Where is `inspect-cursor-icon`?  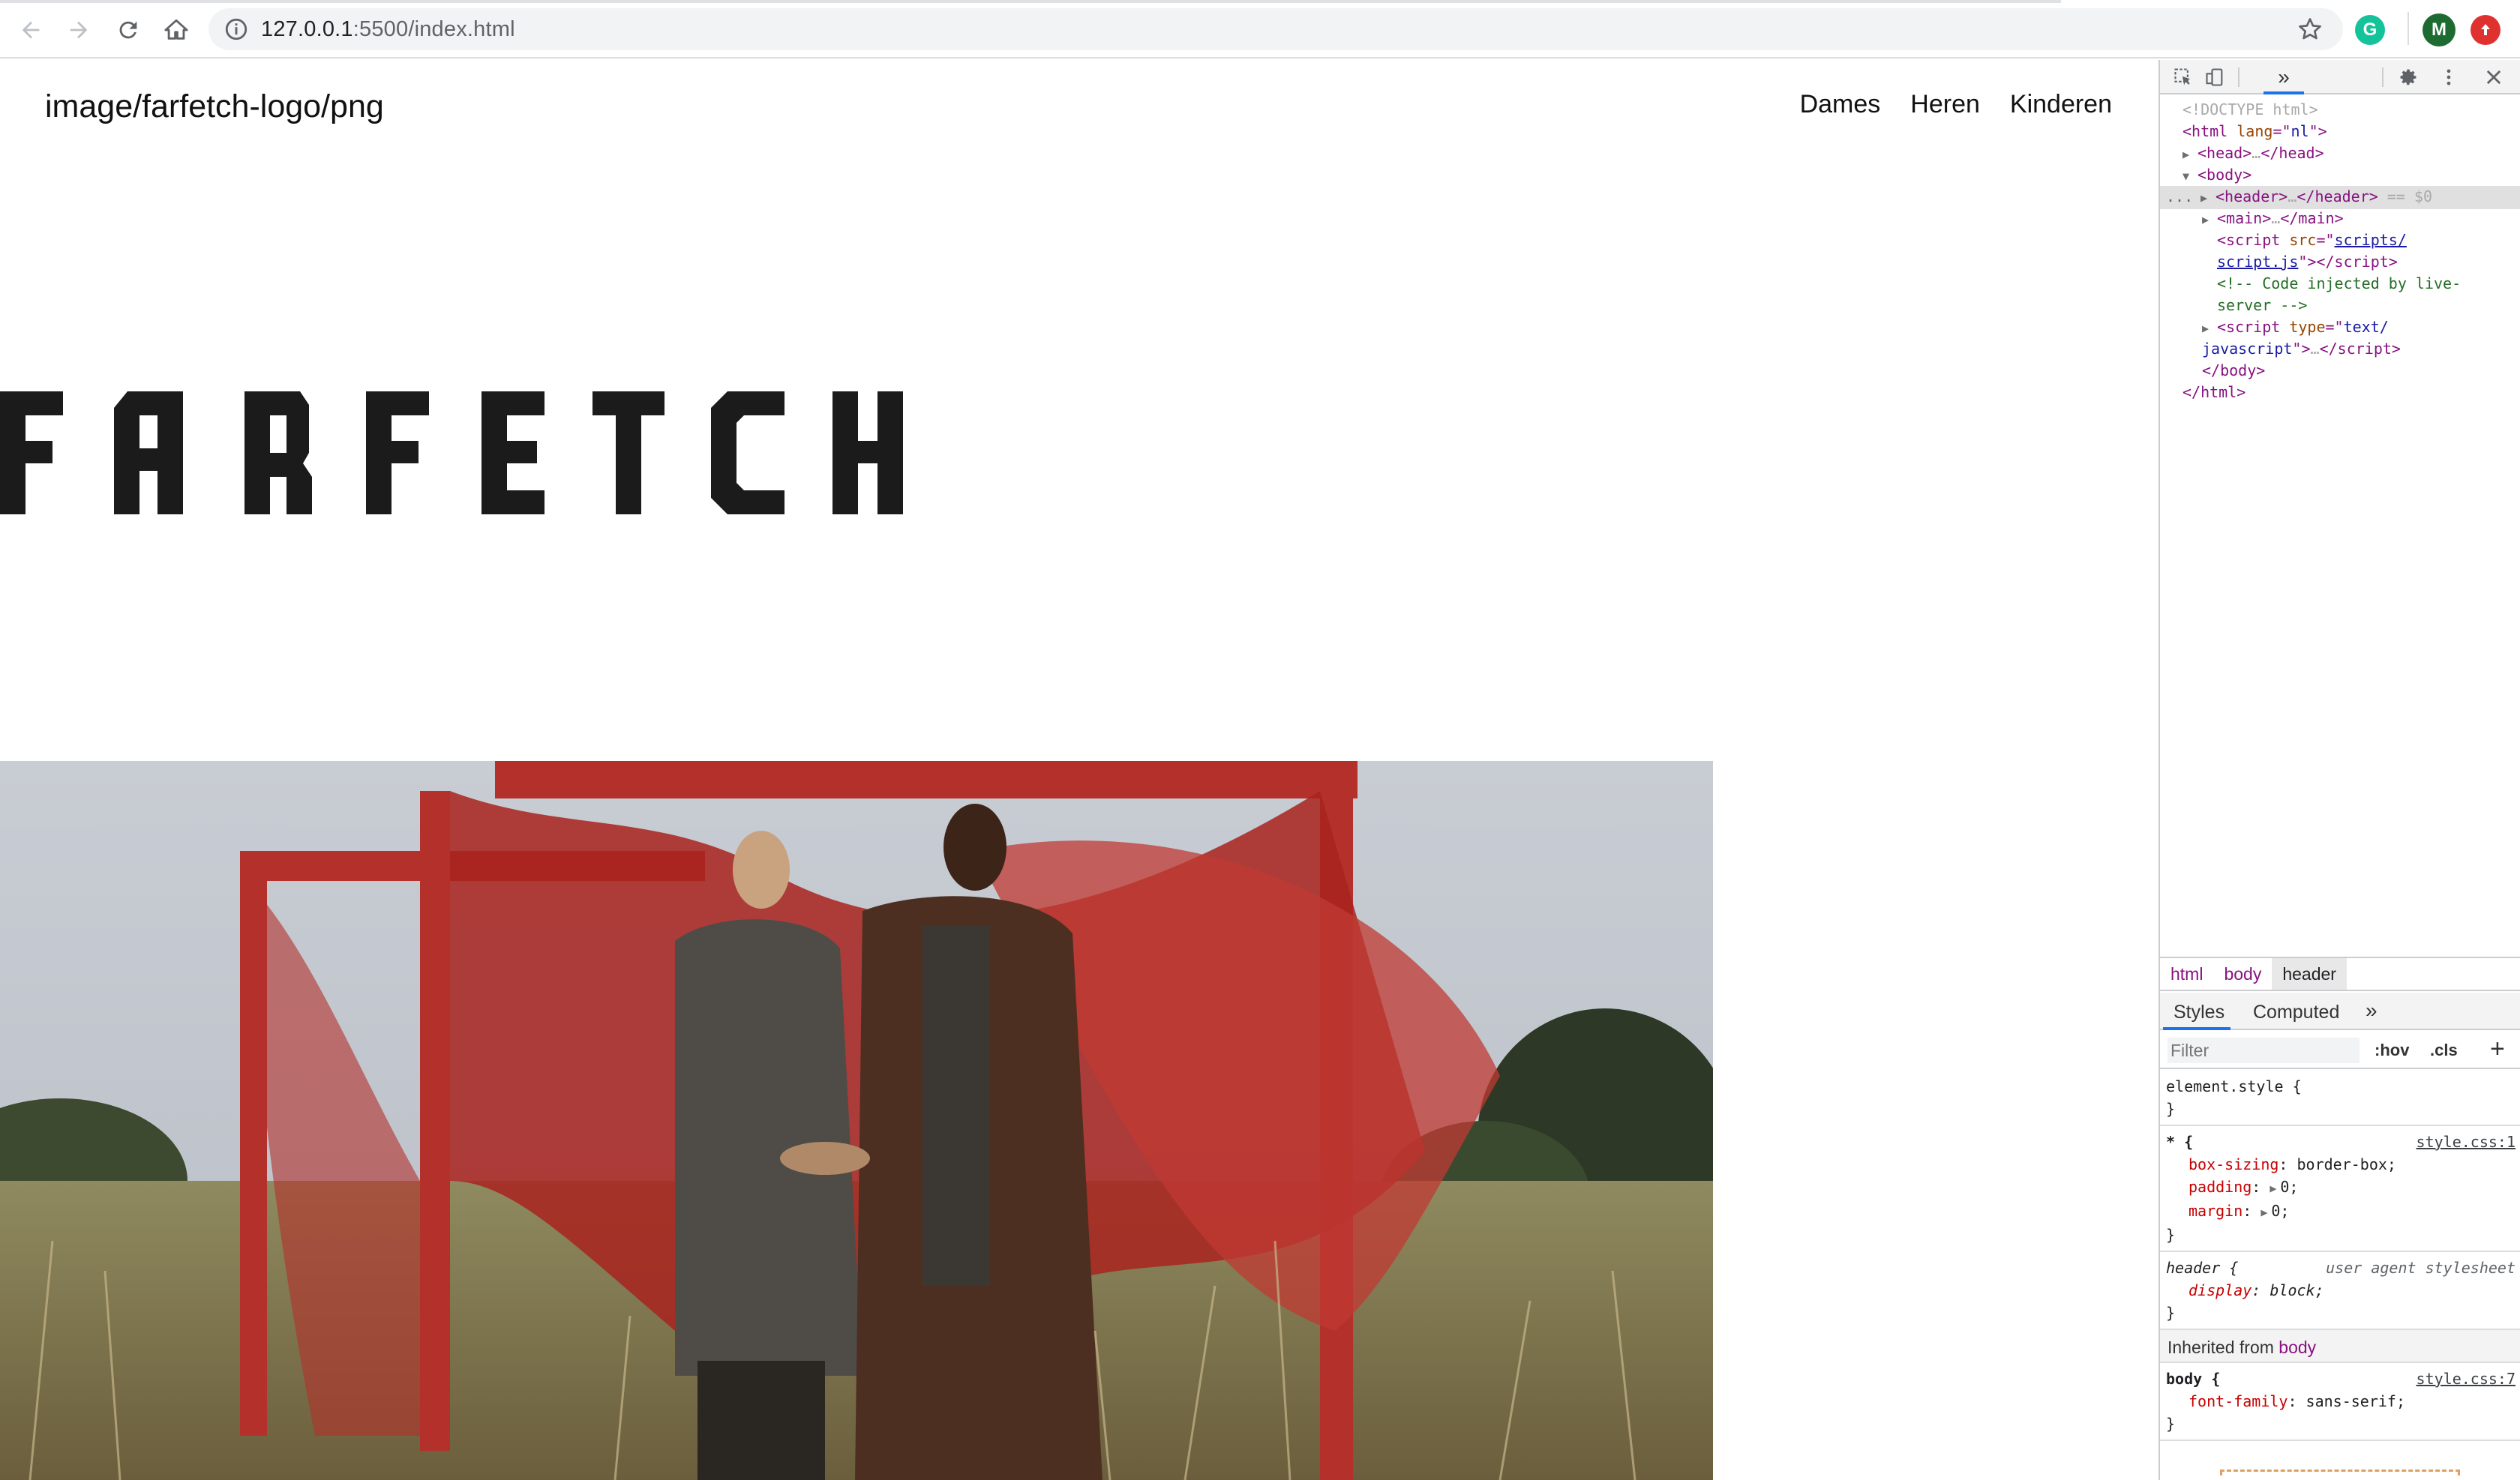 inspect-cursor-icon is located at coordinates (2182, 76).